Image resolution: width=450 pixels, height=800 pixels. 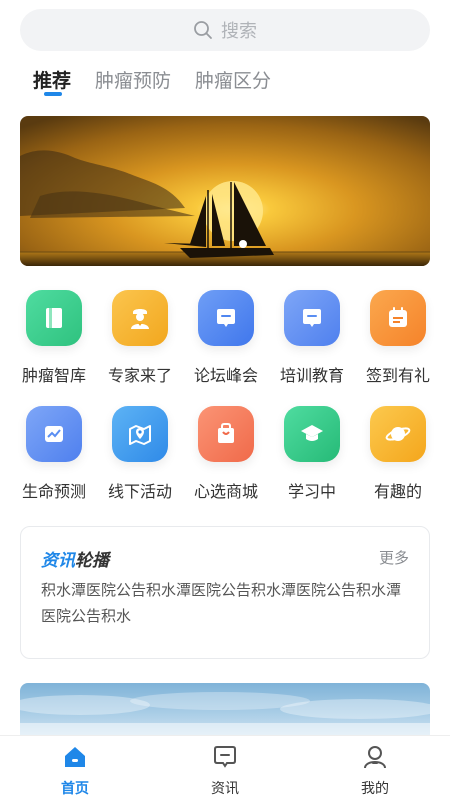 What do you see at coordinates (53, 491) in the screenshot?
I see `grid-label: 生命预测` at bounding box center [53, 491].